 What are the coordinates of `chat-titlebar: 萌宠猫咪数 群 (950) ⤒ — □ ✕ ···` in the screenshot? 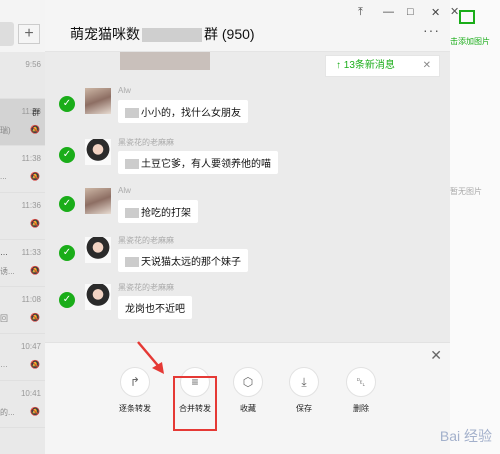 It's located at (247, 26).